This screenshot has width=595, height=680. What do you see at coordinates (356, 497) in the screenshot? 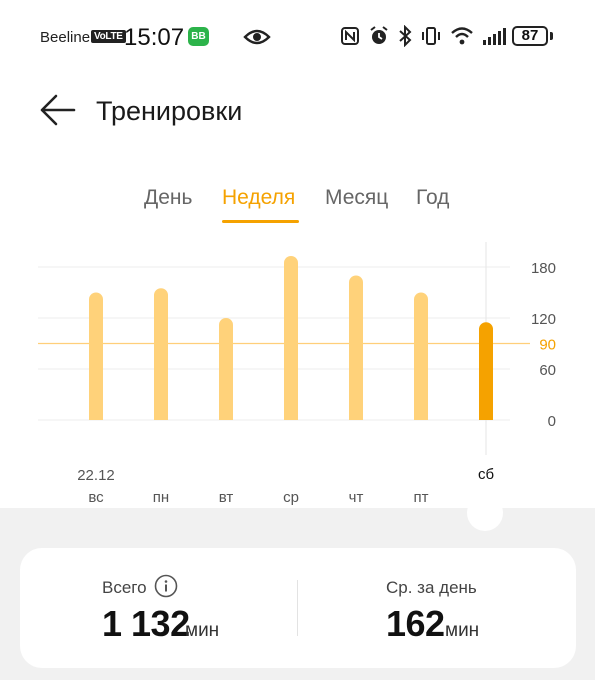
I see `x-tick-label: чт` at bounding box center [356, 497].